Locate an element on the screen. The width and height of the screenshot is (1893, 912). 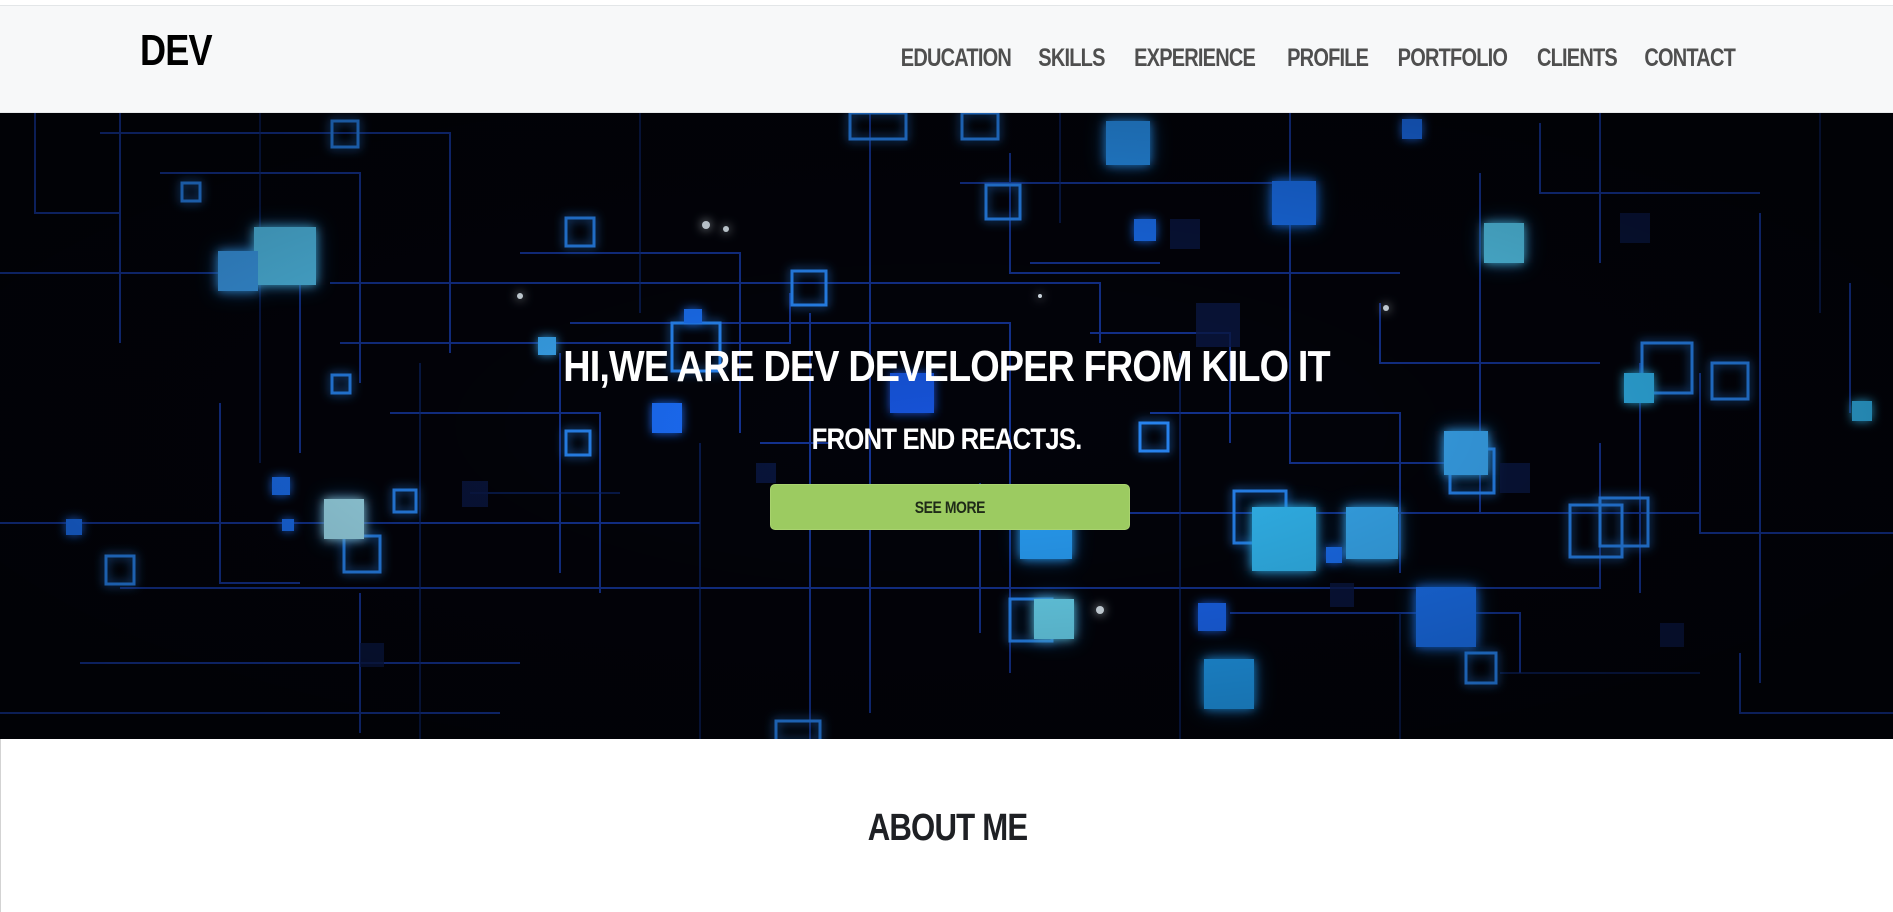
nav-portfolio: PORTFOLIO is located at coordinates (1452, 58).